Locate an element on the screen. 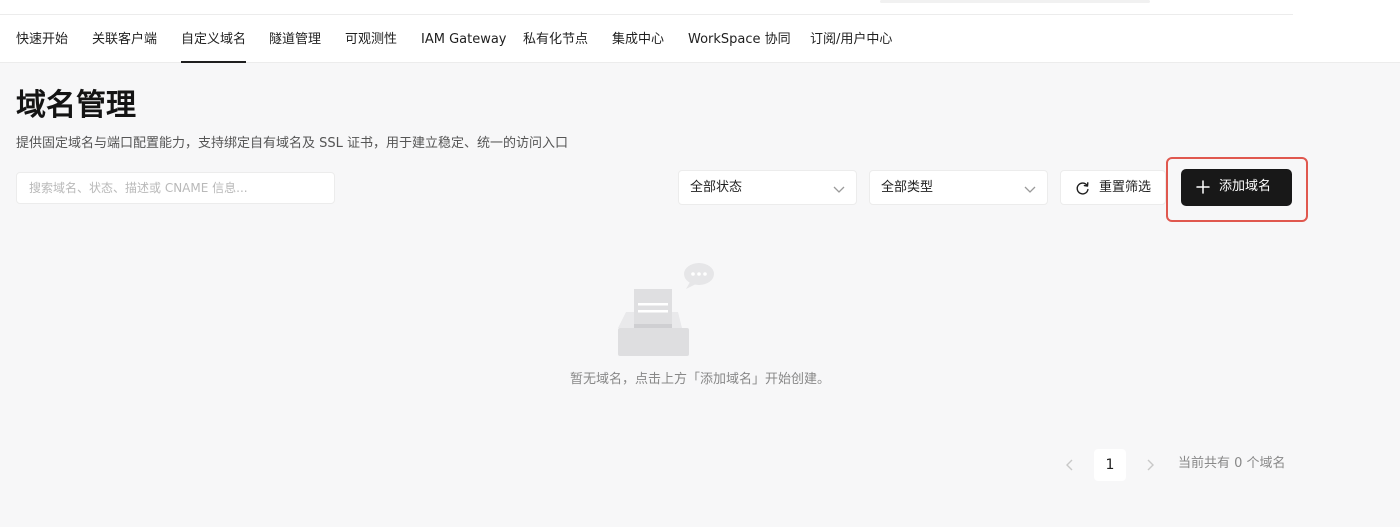 Image resolution: width=1400 pixels, height=527 pixels. pagination-current-page: 1 is located at coordinates (1110, 465).